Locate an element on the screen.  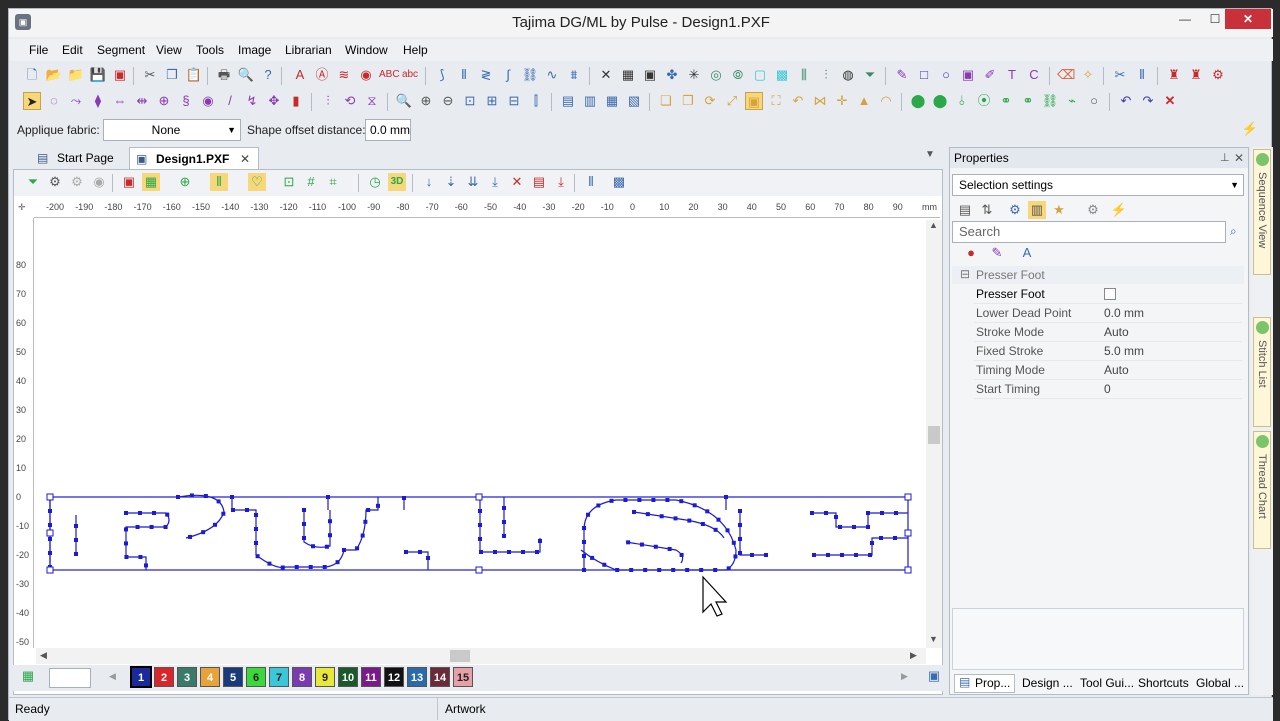
rotate-icon: ⟲ is located at coordinates (350, 101).